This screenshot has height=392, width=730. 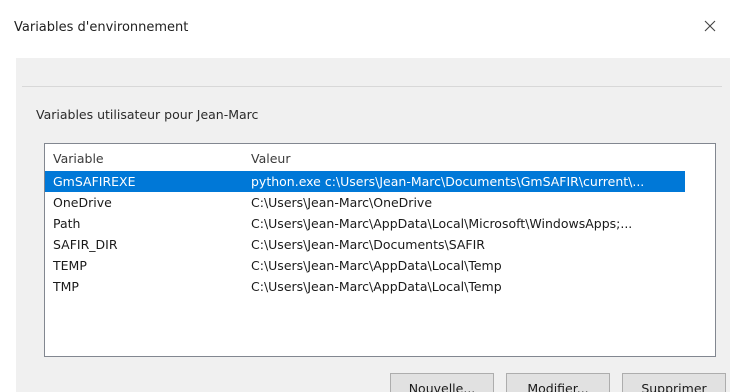 I want to click on table-row-onedrive: OneDrive C:\Users\Jean-Marc\OneDrive, so click(x=380, y=202).